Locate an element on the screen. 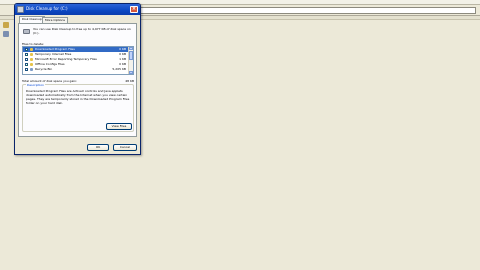  description-legend: Description is located at coordinates (36, 85).